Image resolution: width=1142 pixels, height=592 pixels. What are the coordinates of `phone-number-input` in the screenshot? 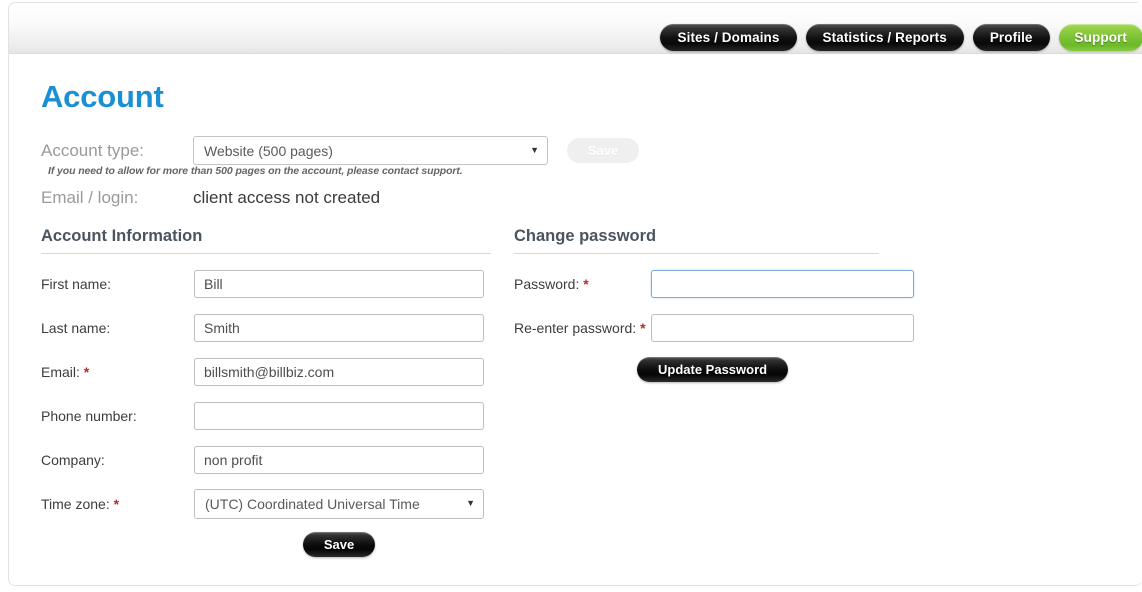 It's located at (339, 416).